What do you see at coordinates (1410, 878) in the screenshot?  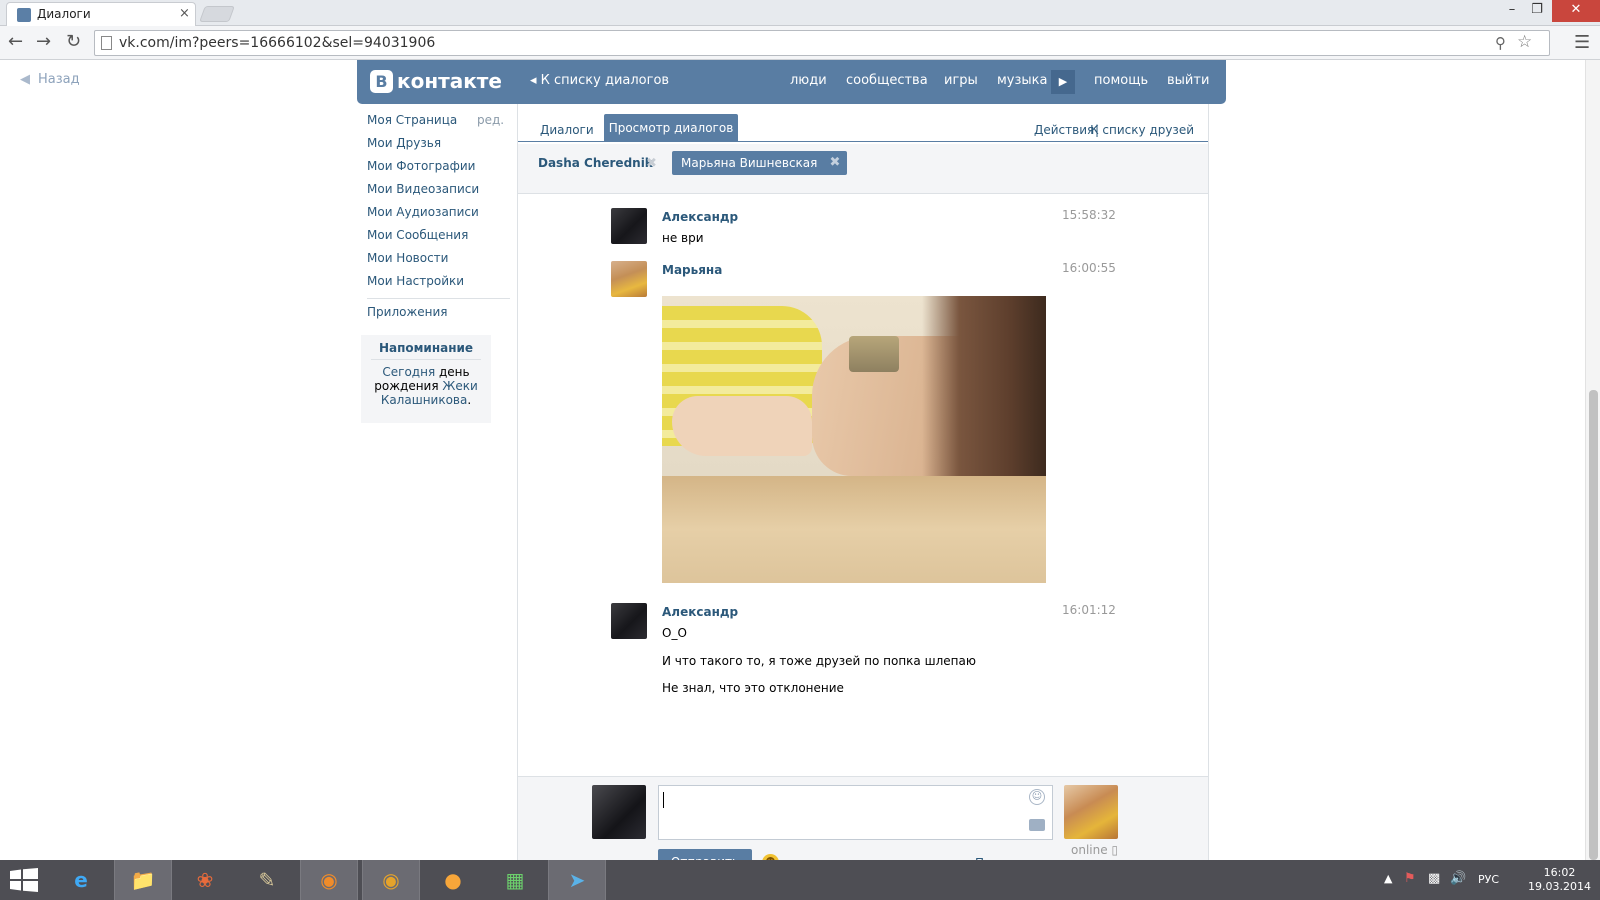 I see `action-center-flag-icon: ⚑` at bounding box center [1410, 878].